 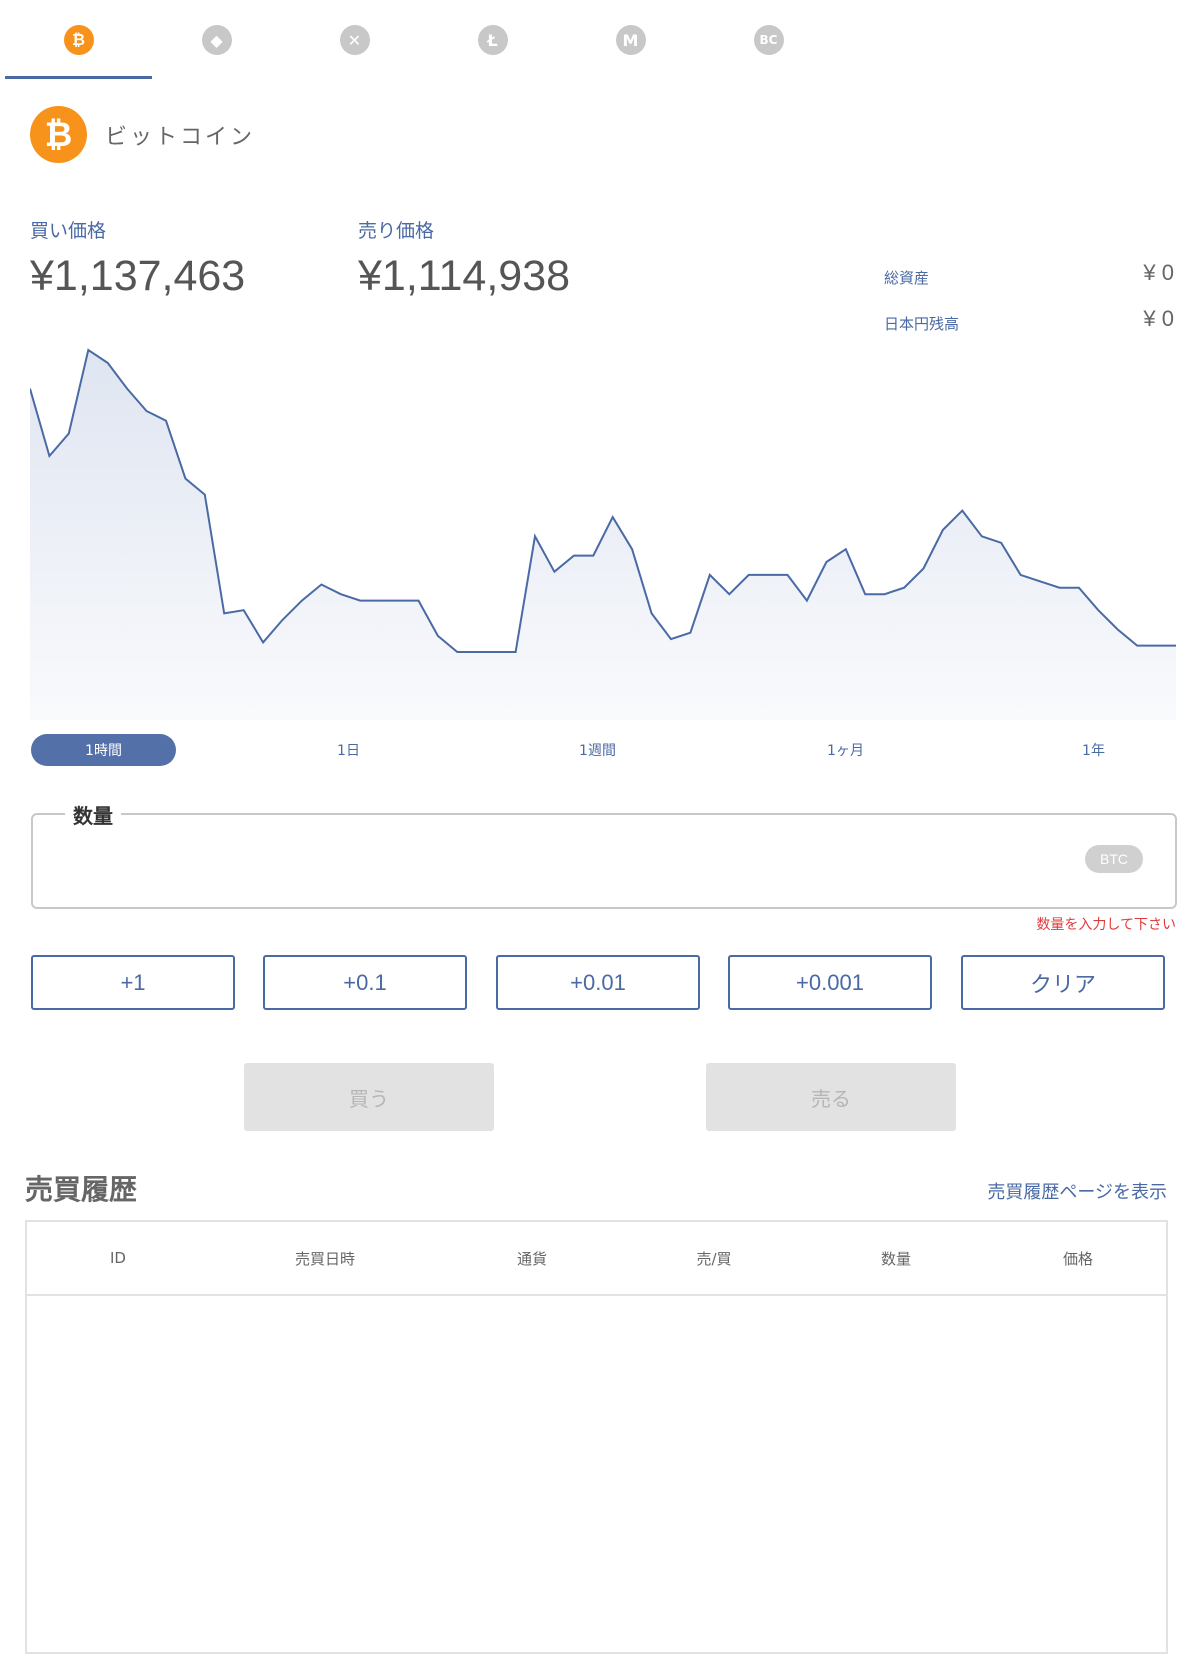 I want to click on quantity-input, so click(x=552, y=856).